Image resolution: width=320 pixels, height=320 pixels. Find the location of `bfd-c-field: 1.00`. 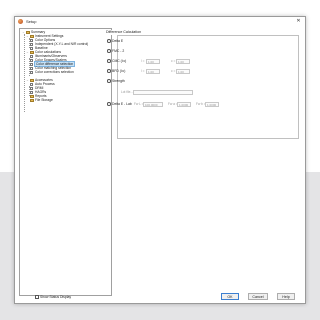

bfd-c-field: 1.00 is located at coordinates (183, 71).